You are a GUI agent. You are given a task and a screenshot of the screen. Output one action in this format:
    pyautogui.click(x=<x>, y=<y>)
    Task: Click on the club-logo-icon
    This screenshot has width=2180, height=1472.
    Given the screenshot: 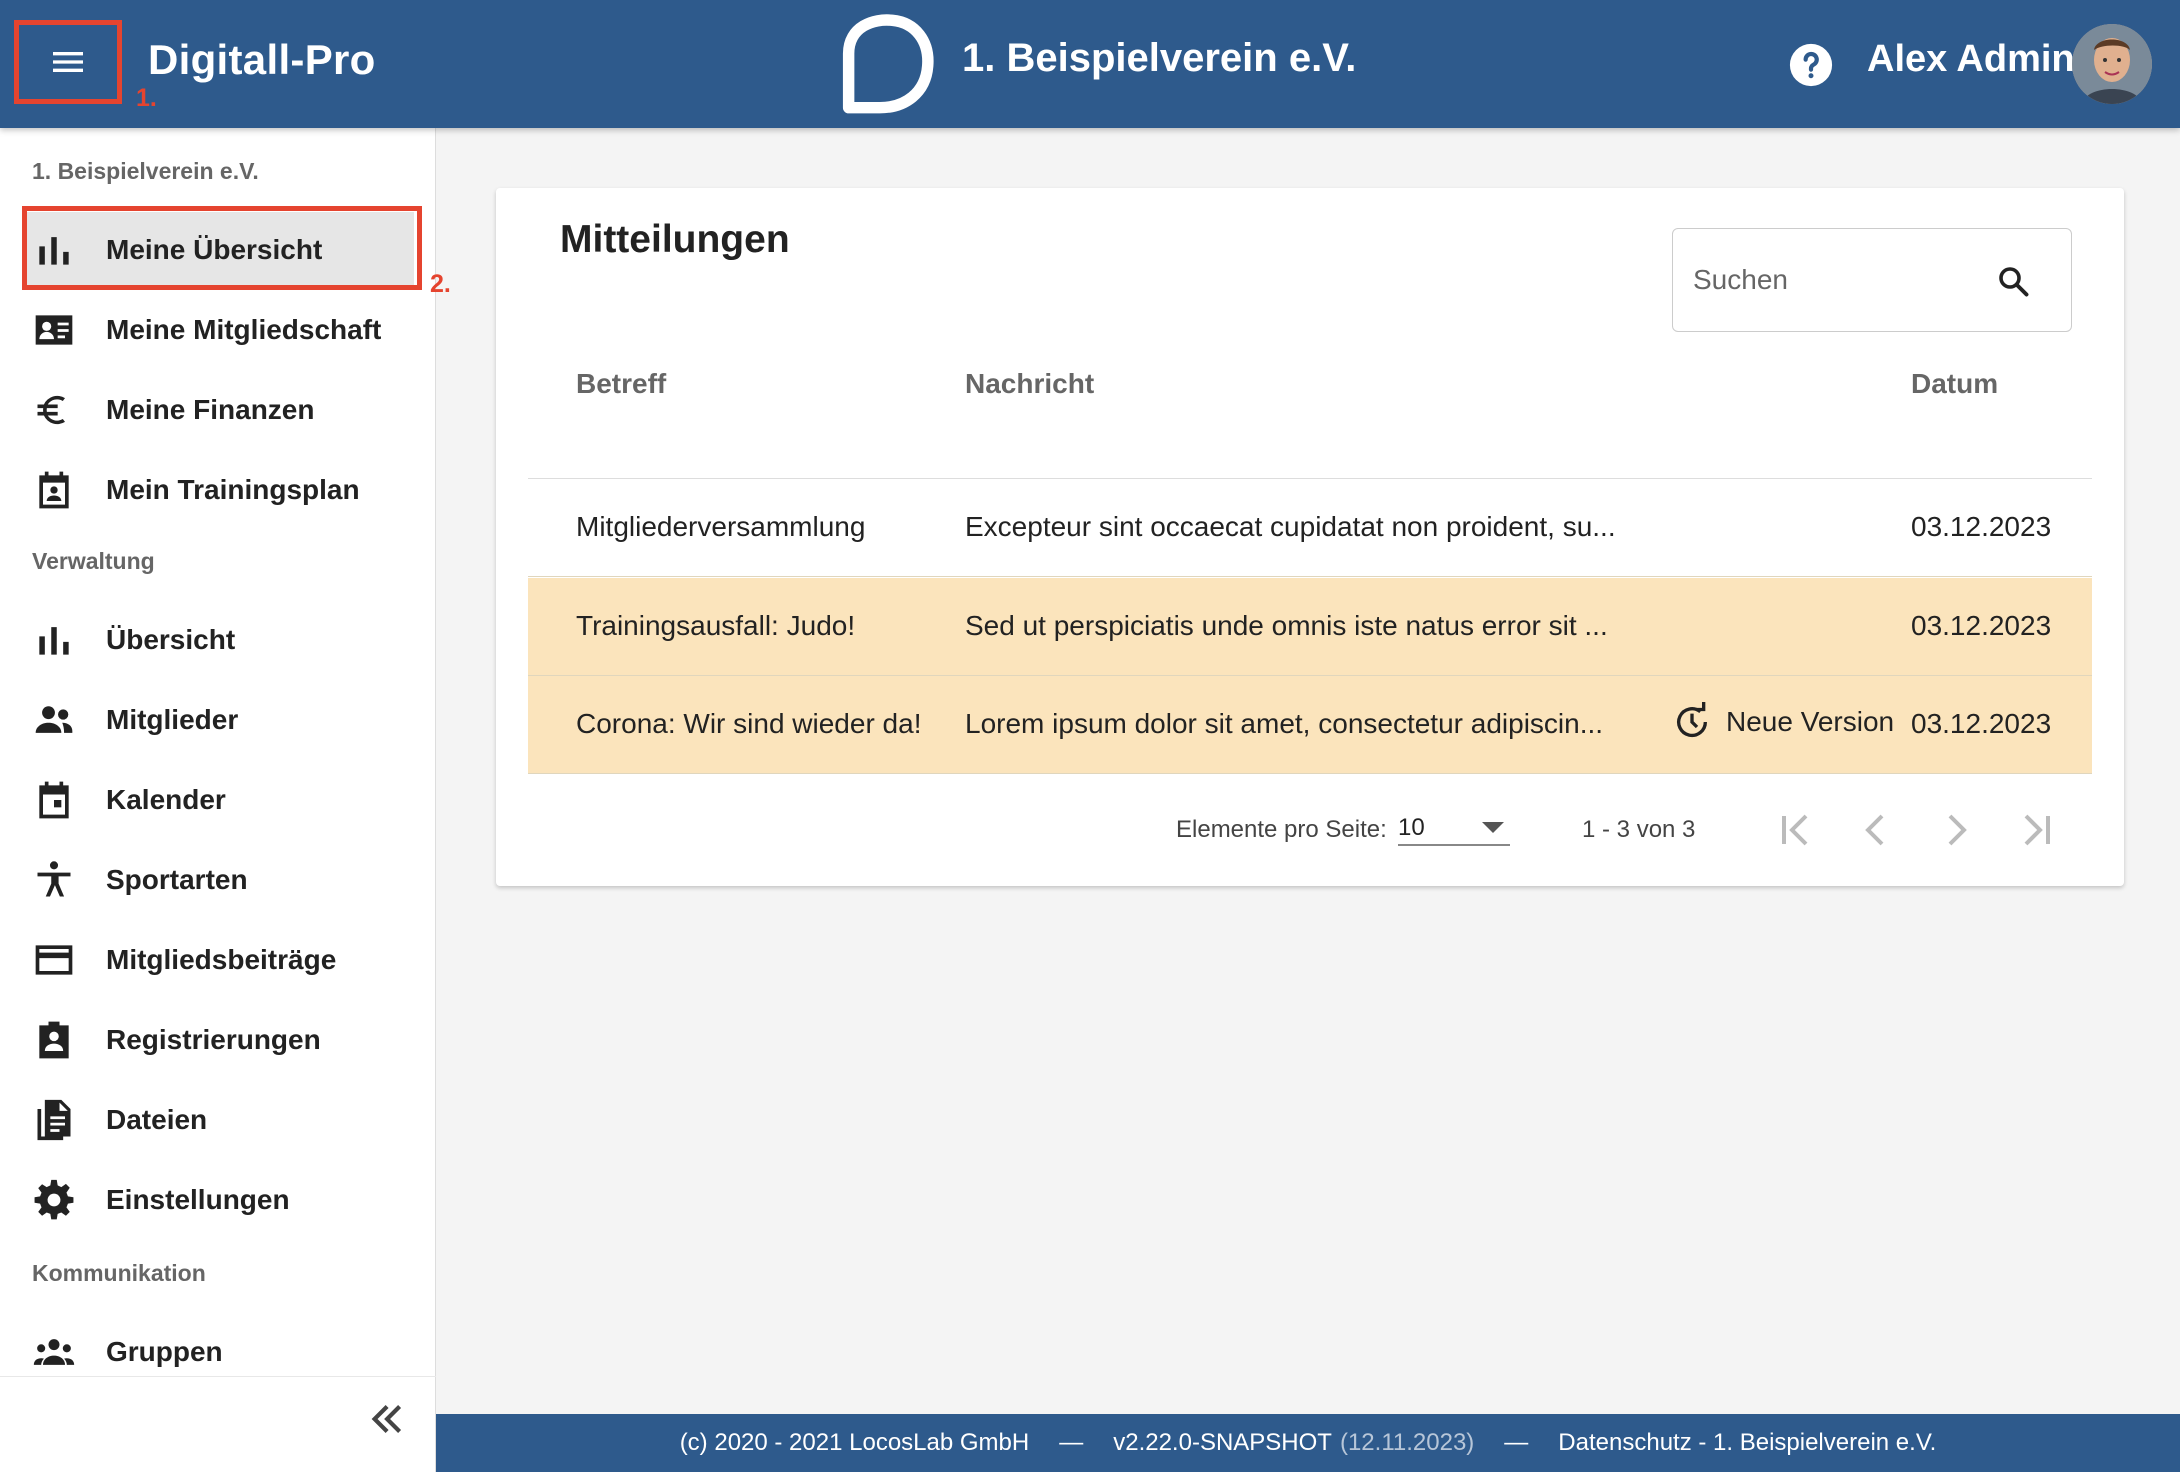 What is the action you would take?
    pyautogui.click(x=888, y=64)
    